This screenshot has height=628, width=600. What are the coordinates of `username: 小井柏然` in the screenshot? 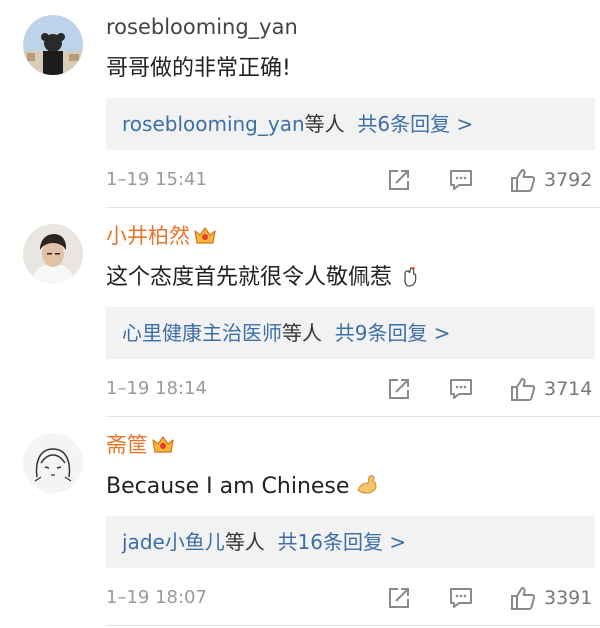 It's located at (161, 236).